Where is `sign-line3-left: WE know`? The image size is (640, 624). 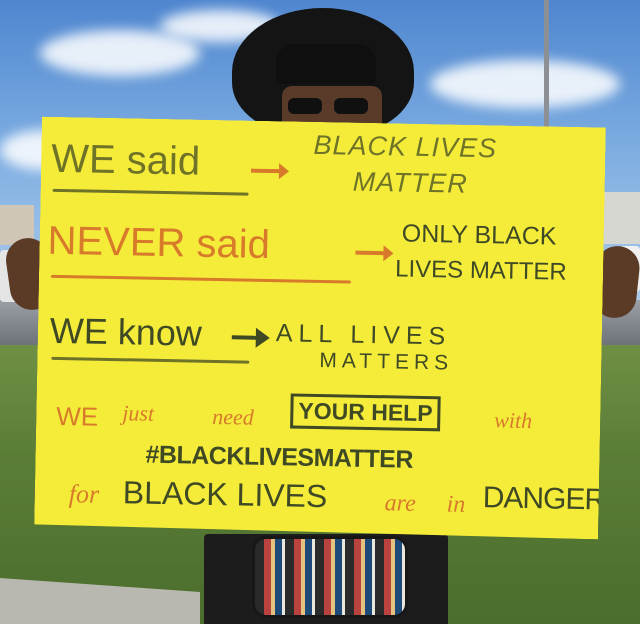 sign-line3-left: WE know is located at coordinates (126, 331).